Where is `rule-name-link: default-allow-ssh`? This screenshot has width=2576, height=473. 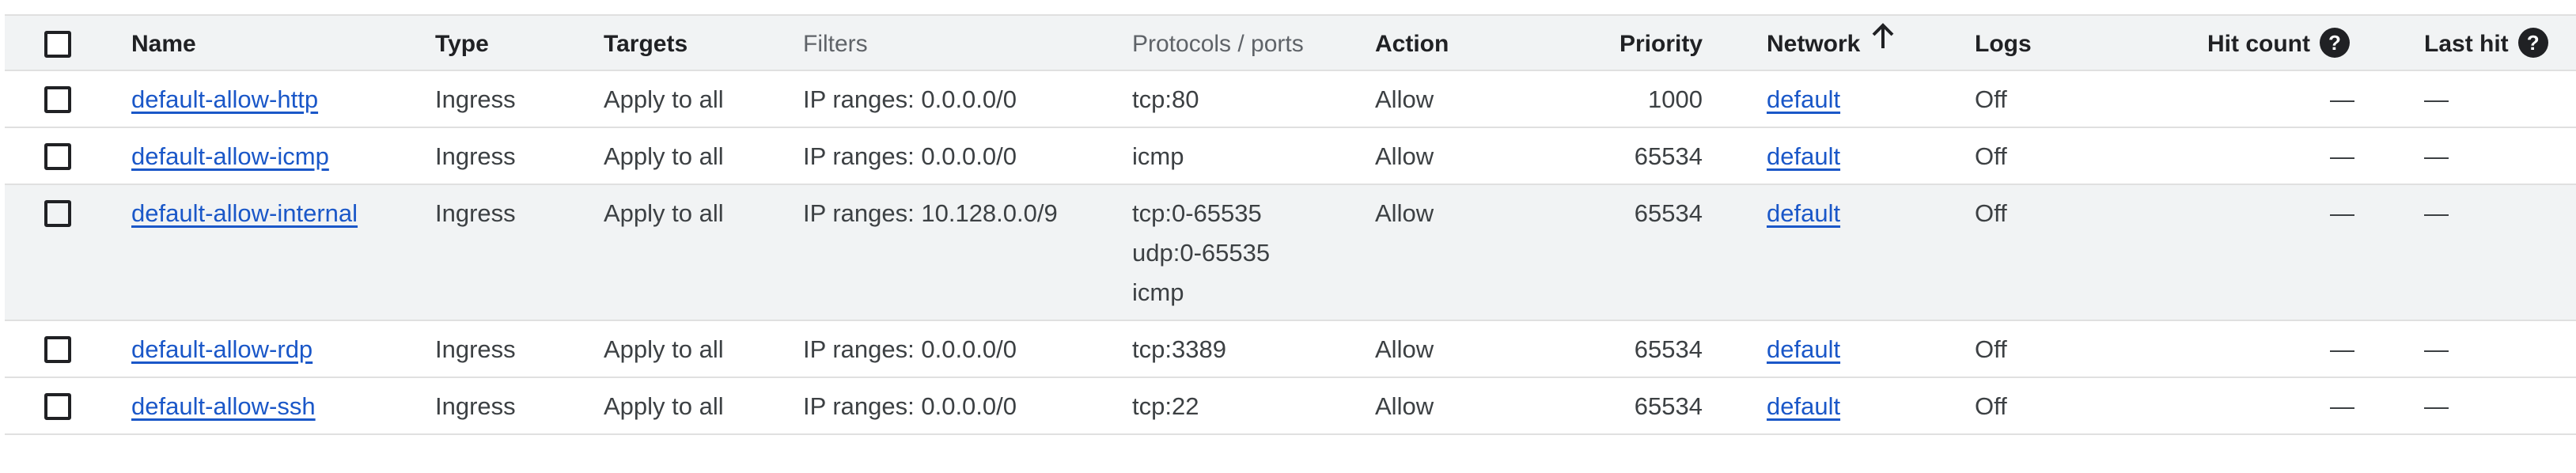
rule-name-link: default-allow-ssh is located at coordinates (223, 406).